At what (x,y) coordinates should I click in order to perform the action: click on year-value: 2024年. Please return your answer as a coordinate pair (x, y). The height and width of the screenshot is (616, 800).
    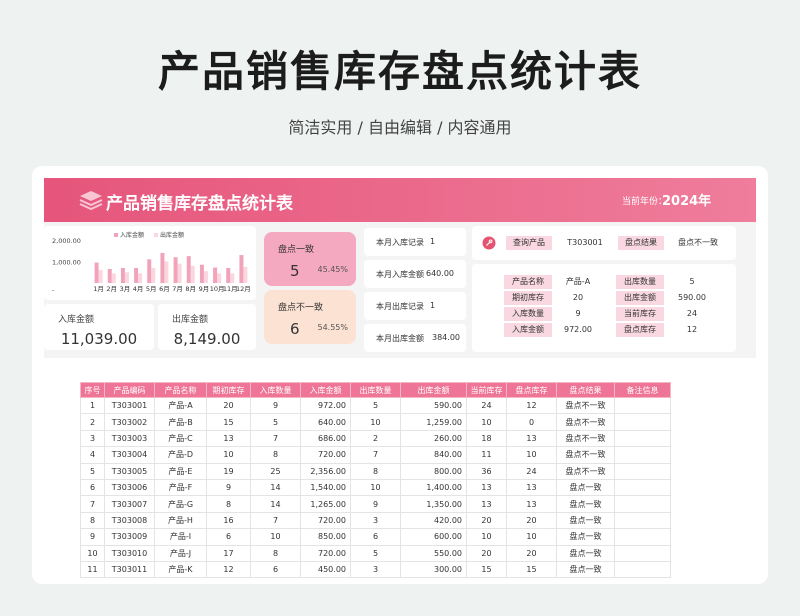
    Looking at the image, I should click on (687, 201).